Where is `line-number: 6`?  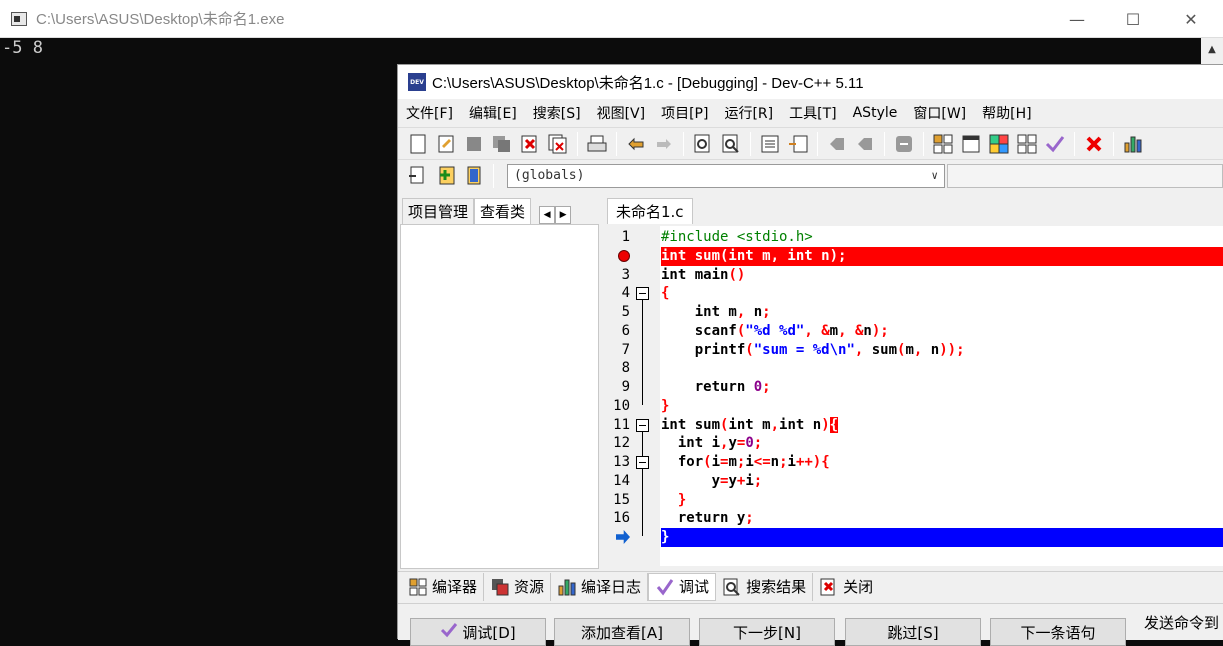
line-number: 6 is located at coordinates (625, 331).